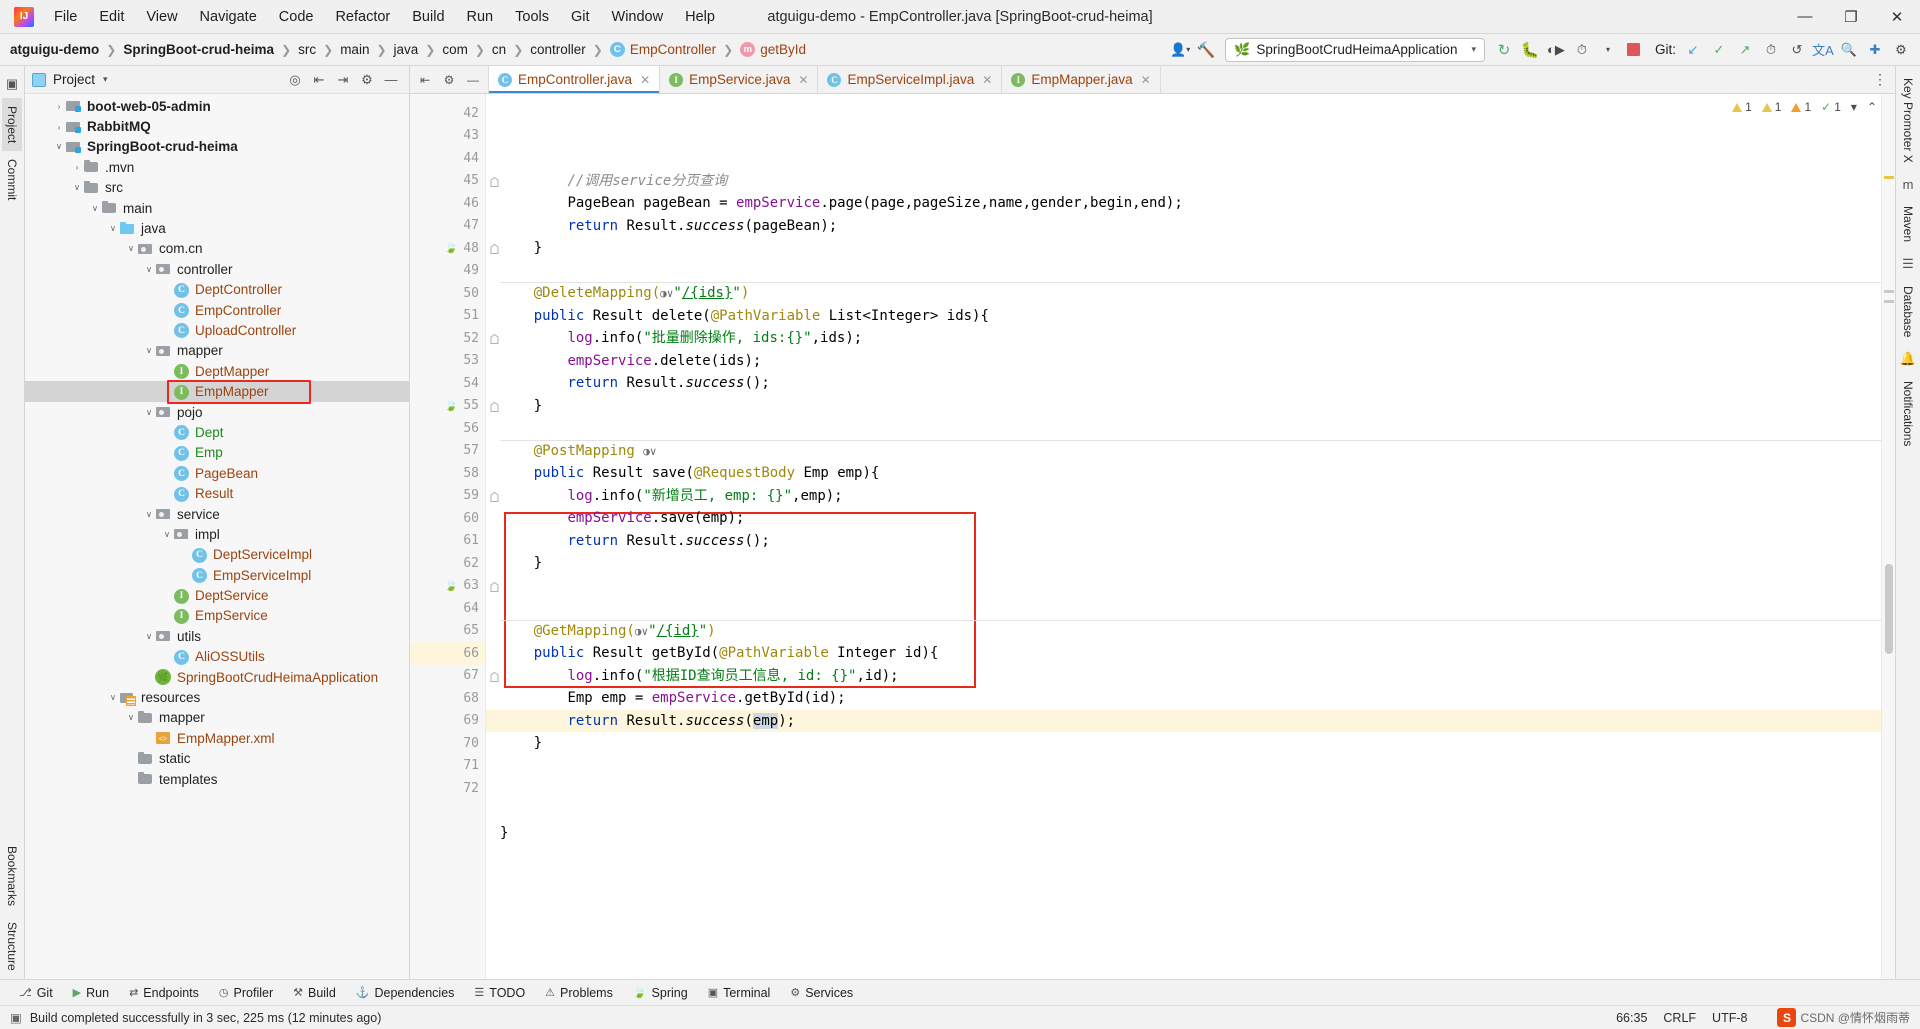  Describe the element at coordinates (447, 743) in the screenshot. I see `line-number: 70` at that location.